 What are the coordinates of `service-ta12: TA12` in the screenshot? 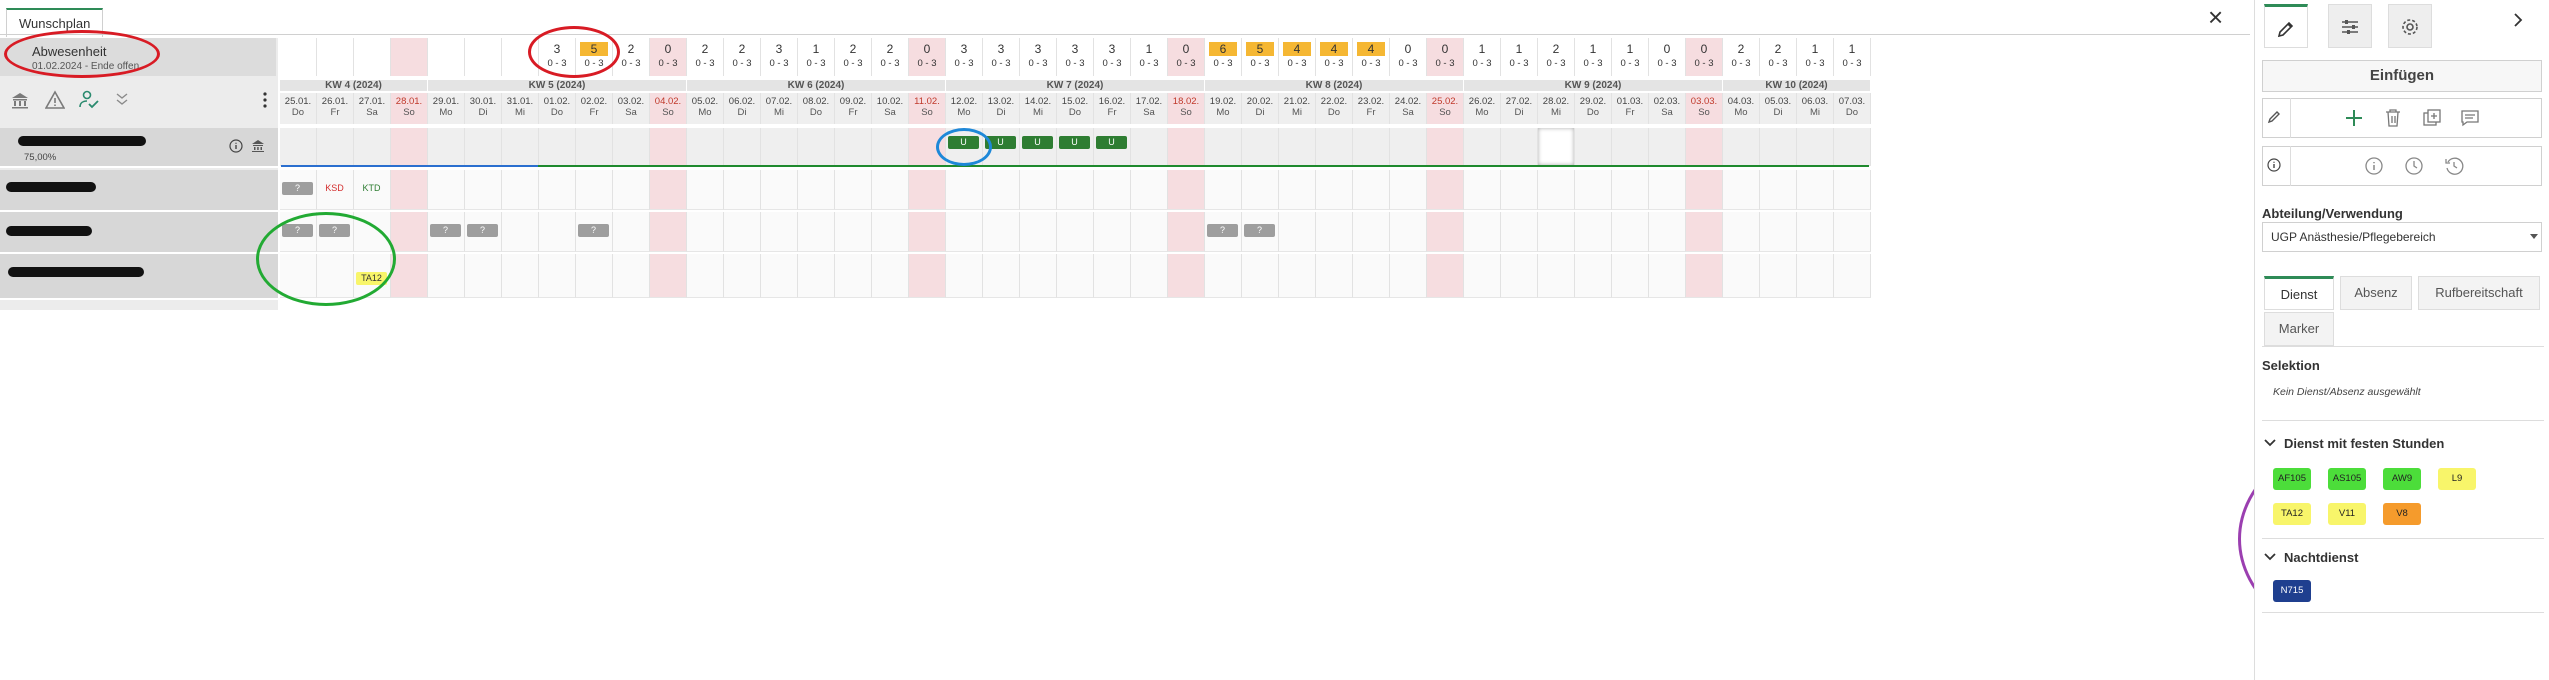 It's located at (2292, 514).